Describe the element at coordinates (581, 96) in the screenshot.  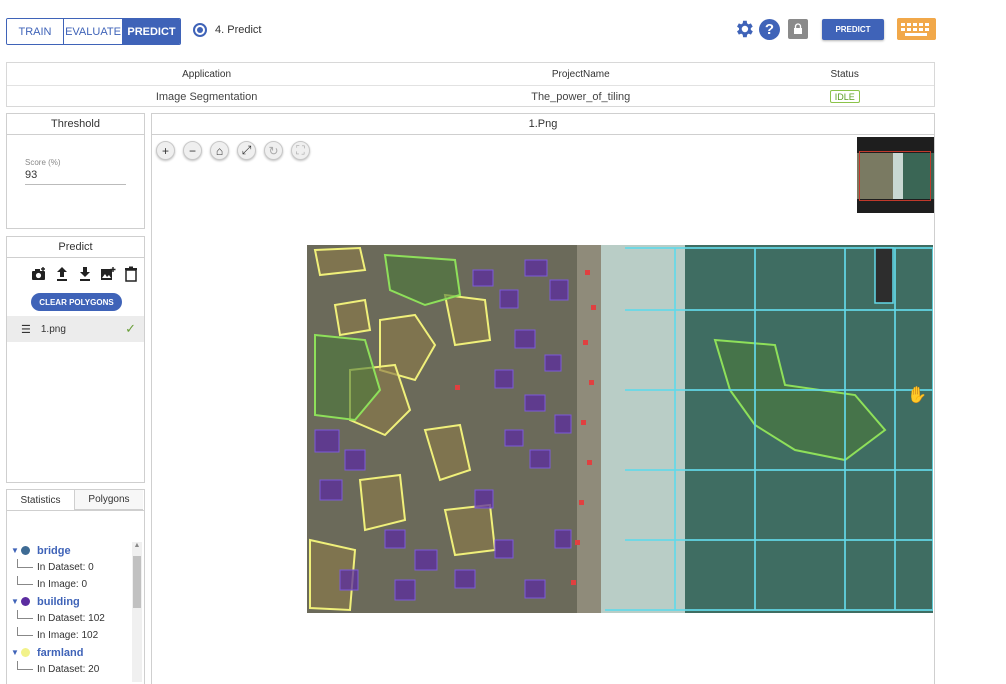
I see `project-name-value: The_power_of_tiling` at that location.